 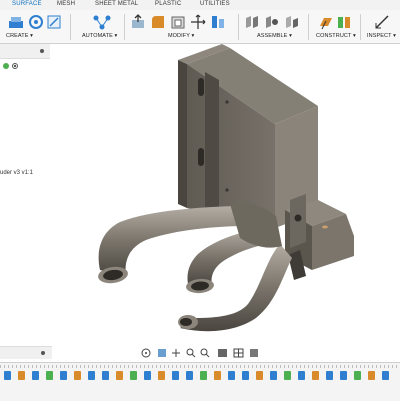 I want to click on grid-settings-icon, so click(x=238, y=353).